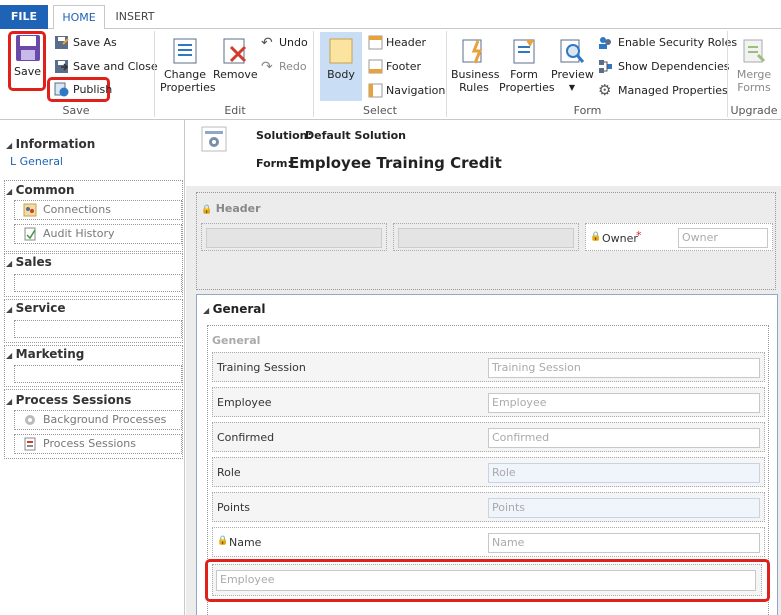 Image resolution: width=781 pixels, height=615 pixels. I want to click on save-label: Save, so click(27, 71).